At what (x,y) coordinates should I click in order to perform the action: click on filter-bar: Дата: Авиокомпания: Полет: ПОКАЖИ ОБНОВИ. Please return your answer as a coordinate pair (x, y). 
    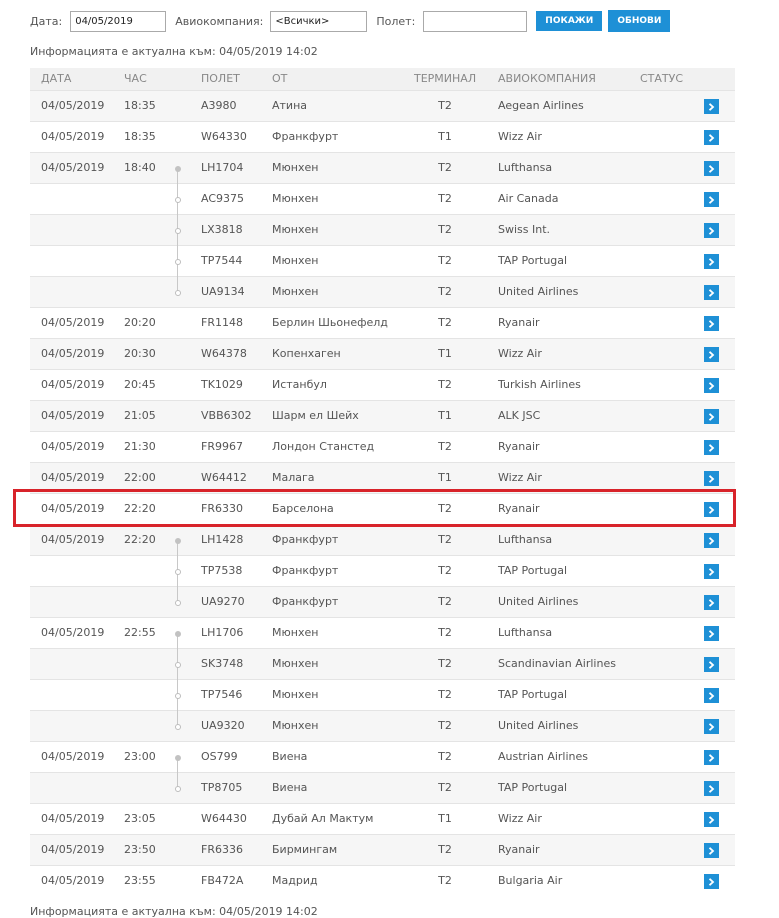
    Looking at the image, I should click on (350, 21).